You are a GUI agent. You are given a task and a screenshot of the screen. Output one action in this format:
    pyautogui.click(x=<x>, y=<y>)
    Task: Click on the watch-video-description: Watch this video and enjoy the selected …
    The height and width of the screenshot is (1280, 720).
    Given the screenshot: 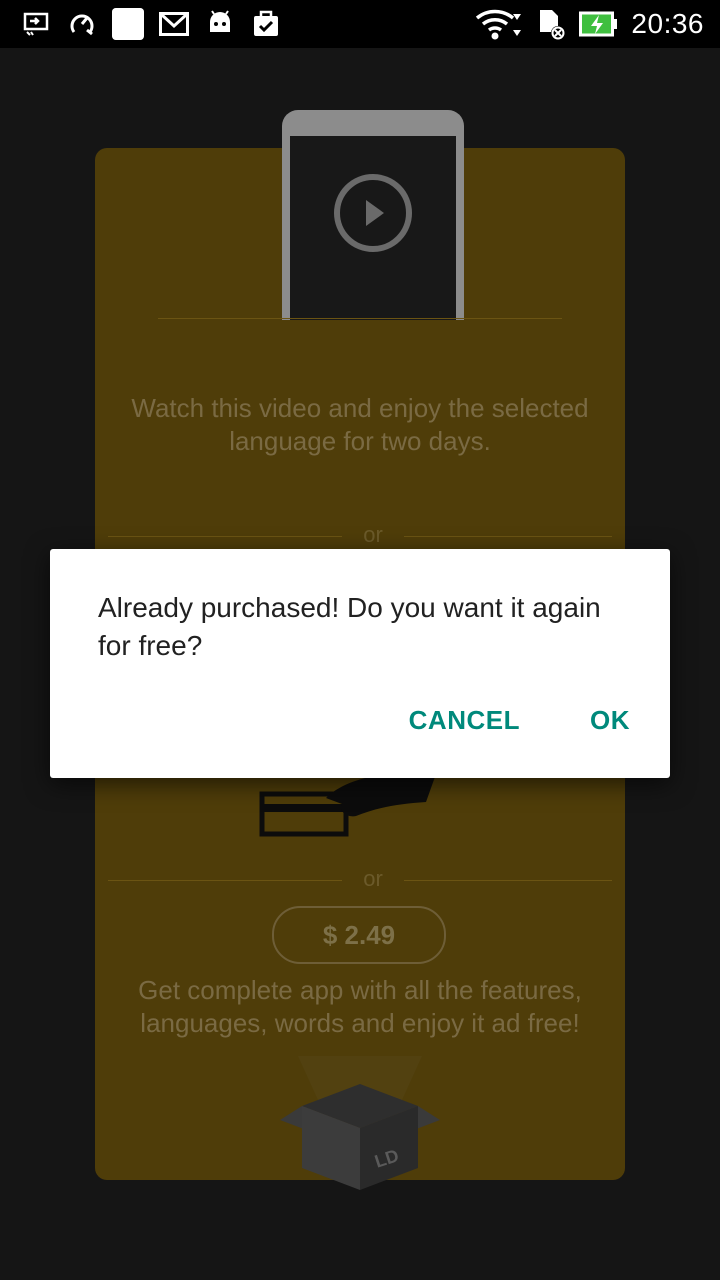 What is the action you would take?
    pyautogui.click(x=360, y=424)
    